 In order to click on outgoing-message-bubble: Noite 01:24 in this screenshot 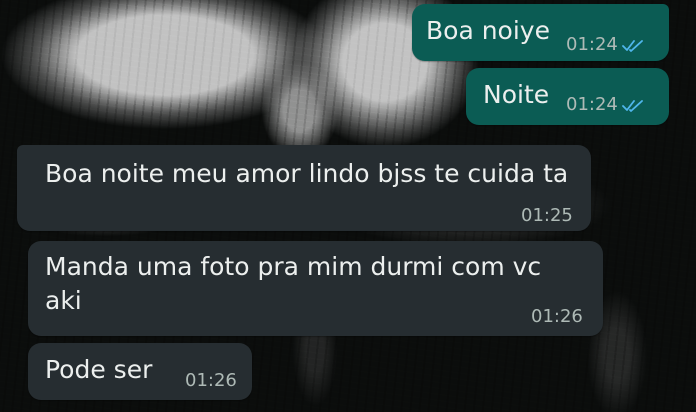, I will do `click(567, 96)`.